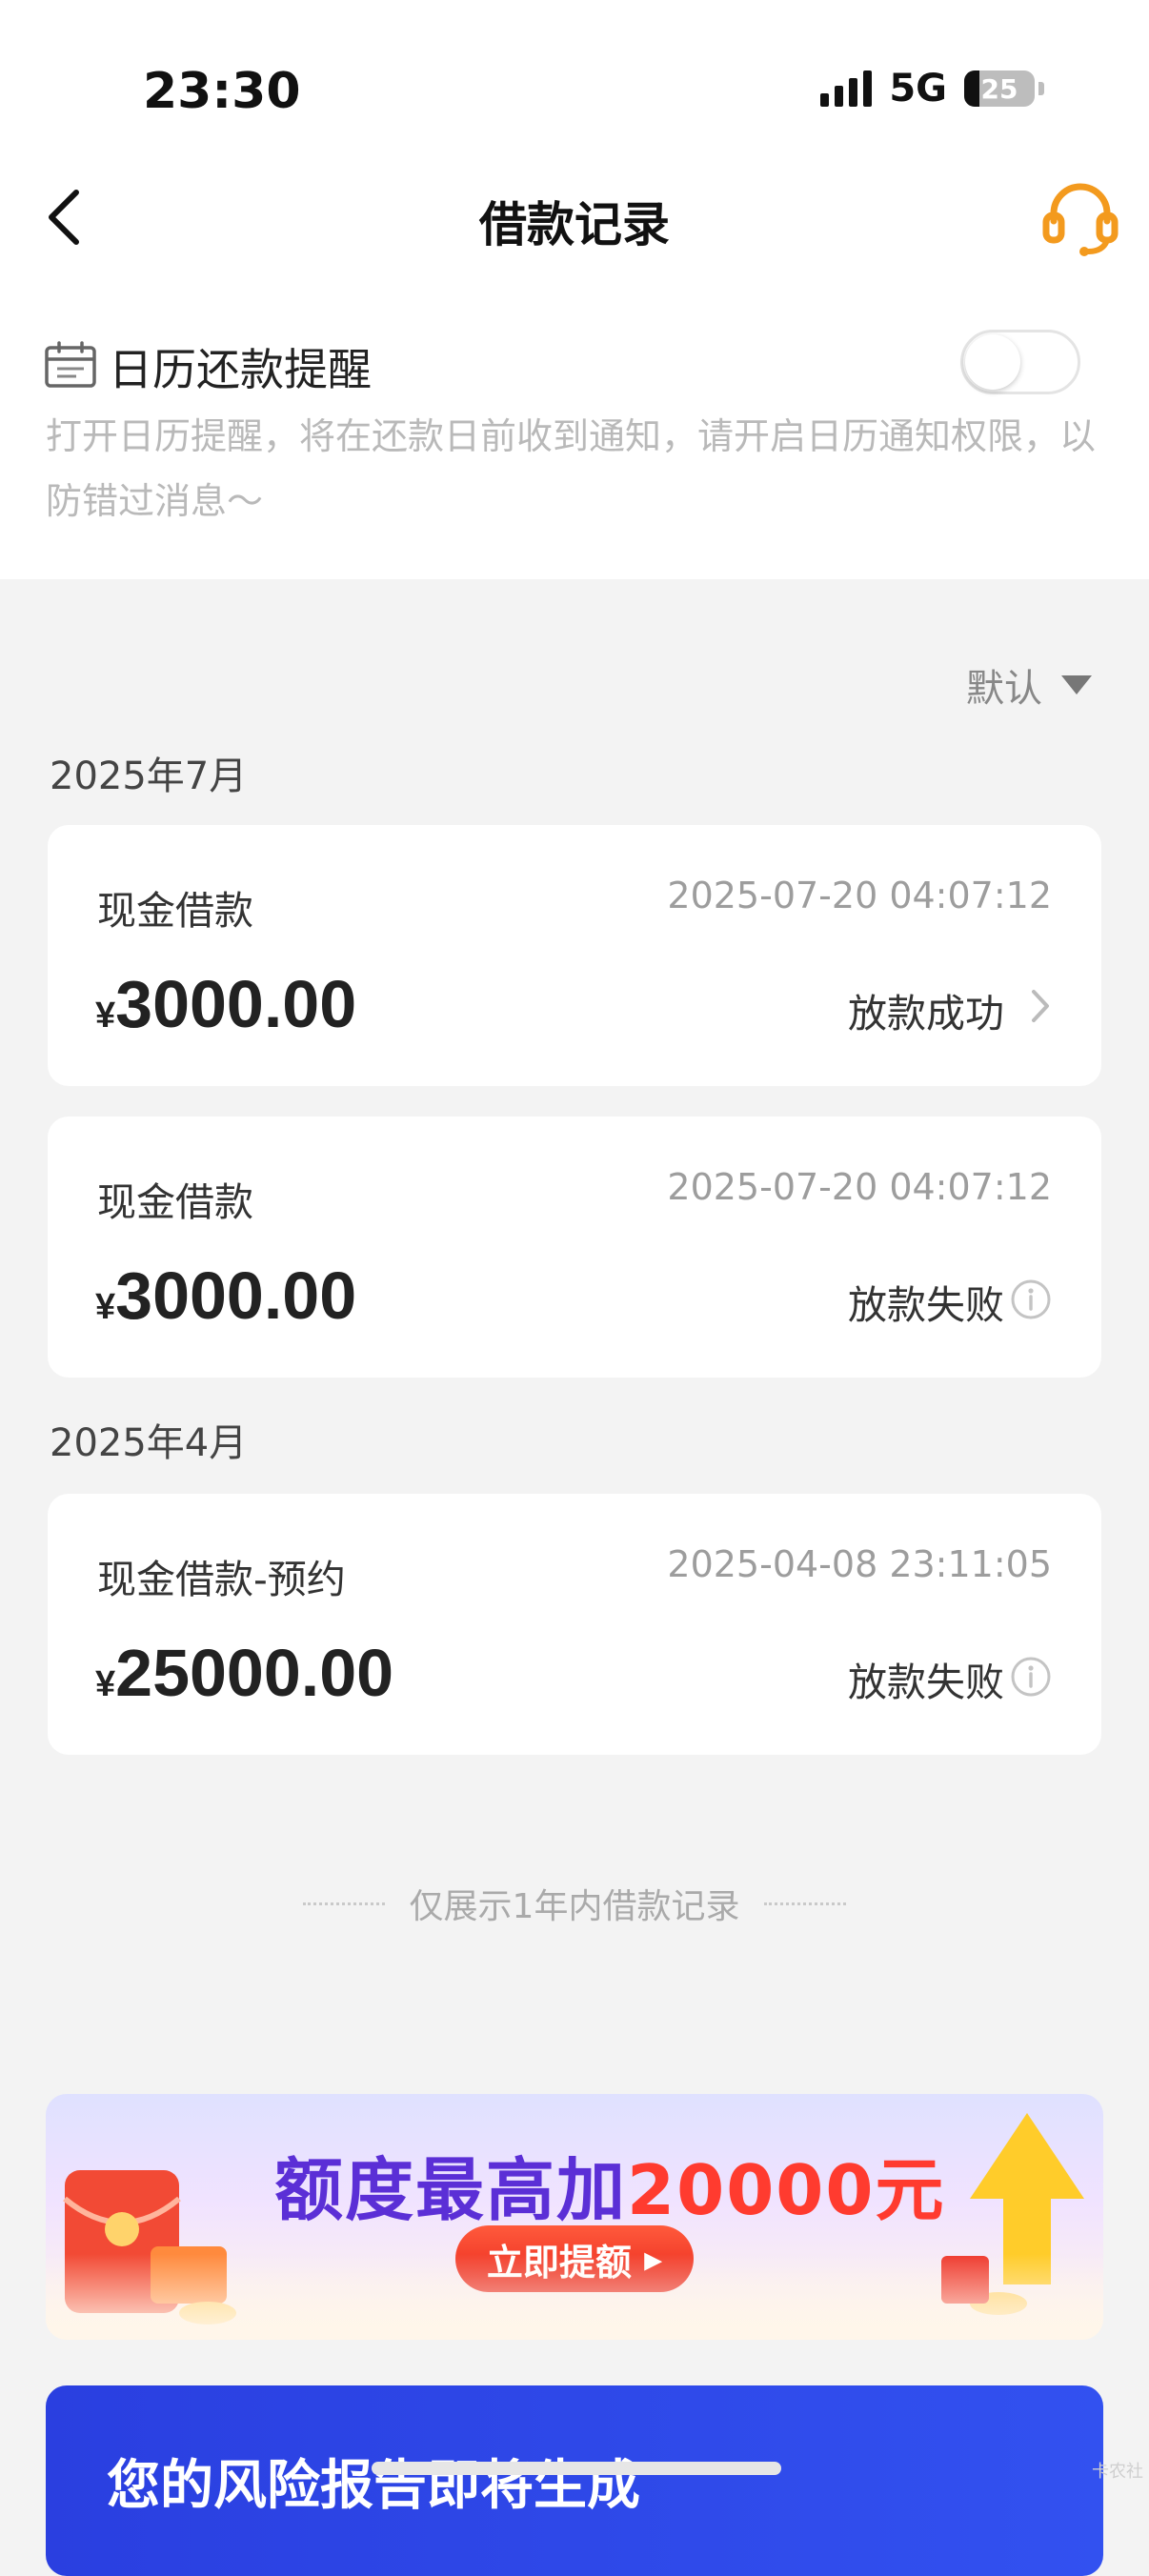  Describe the element at coordinates (1040, 1006) in the screenshot. I see `chevron-right-icon` at that location.